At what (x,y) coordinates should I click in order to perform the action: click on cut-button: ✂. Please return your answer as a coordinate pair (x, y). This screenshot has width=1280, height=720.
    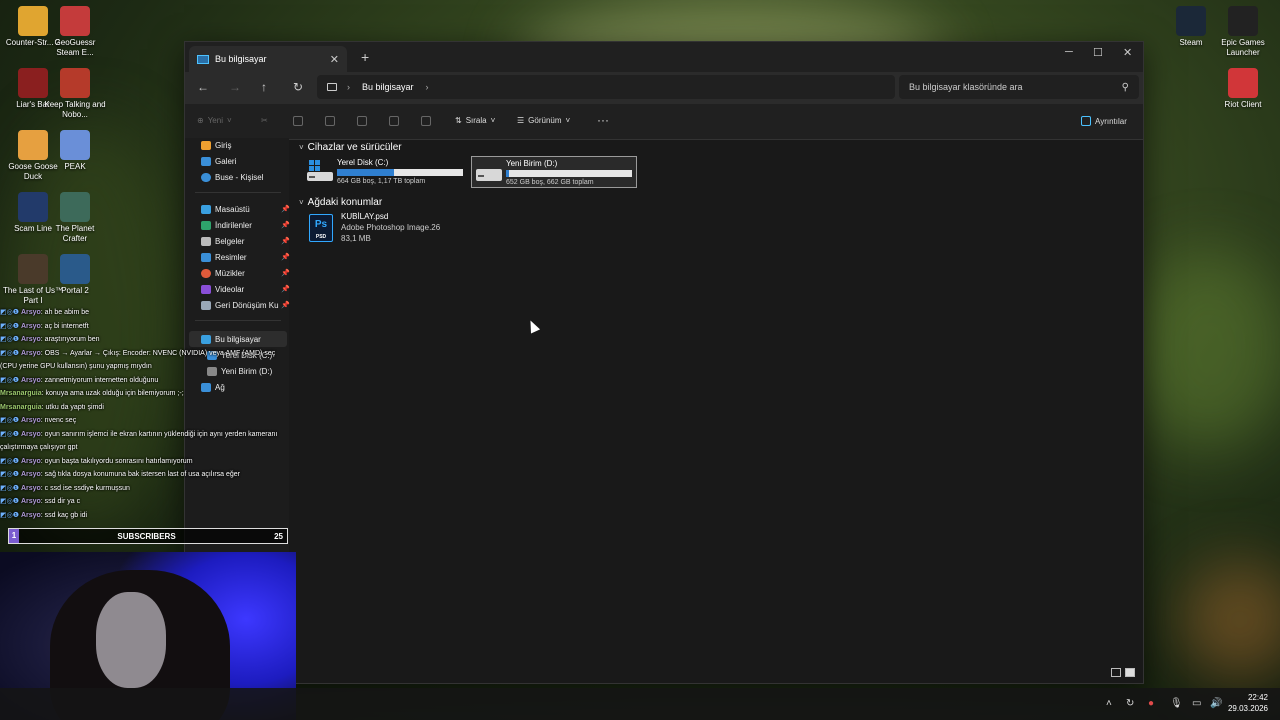
    Looking at the image, I should click on (264, 120).